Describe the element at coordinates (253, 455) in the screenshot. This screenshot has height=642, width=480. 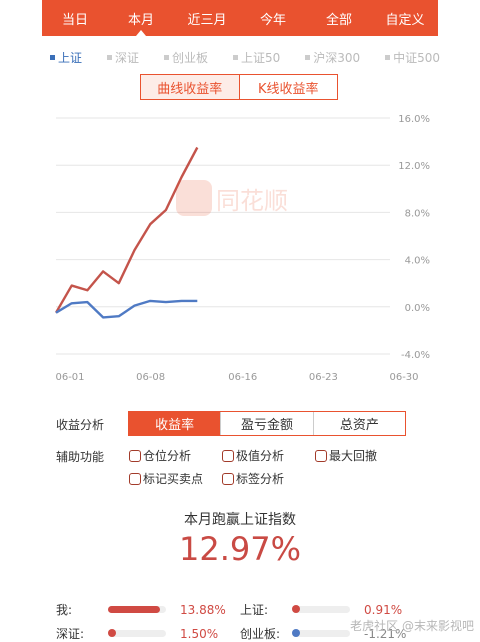
I see `checkbox-extreme-analysis: 极值分析` at that location.